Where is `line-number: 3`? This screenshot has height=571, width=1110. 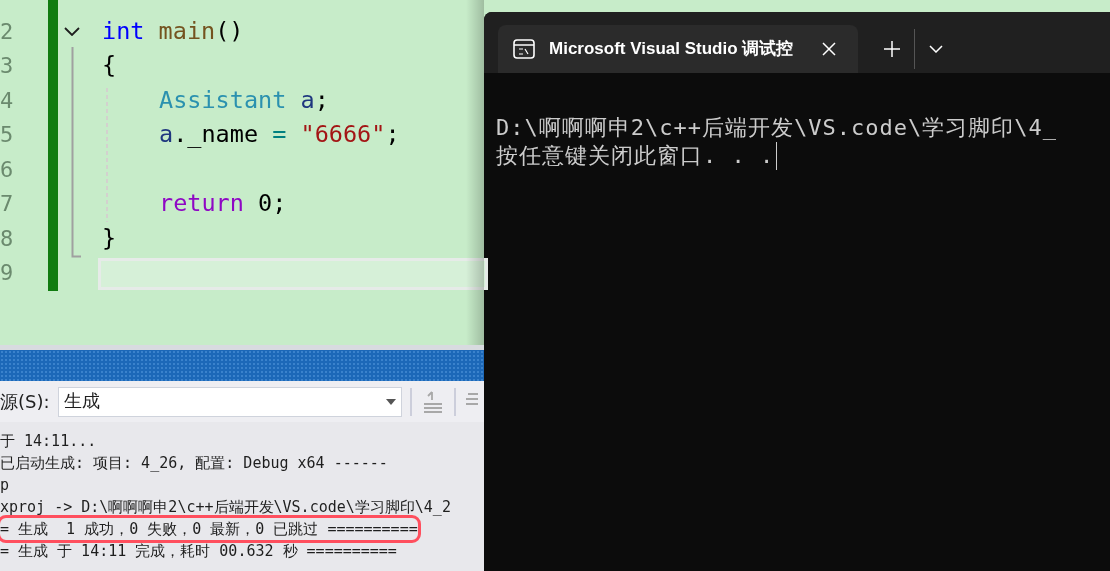 line-number: 3 is located at coordinates (7, 66).